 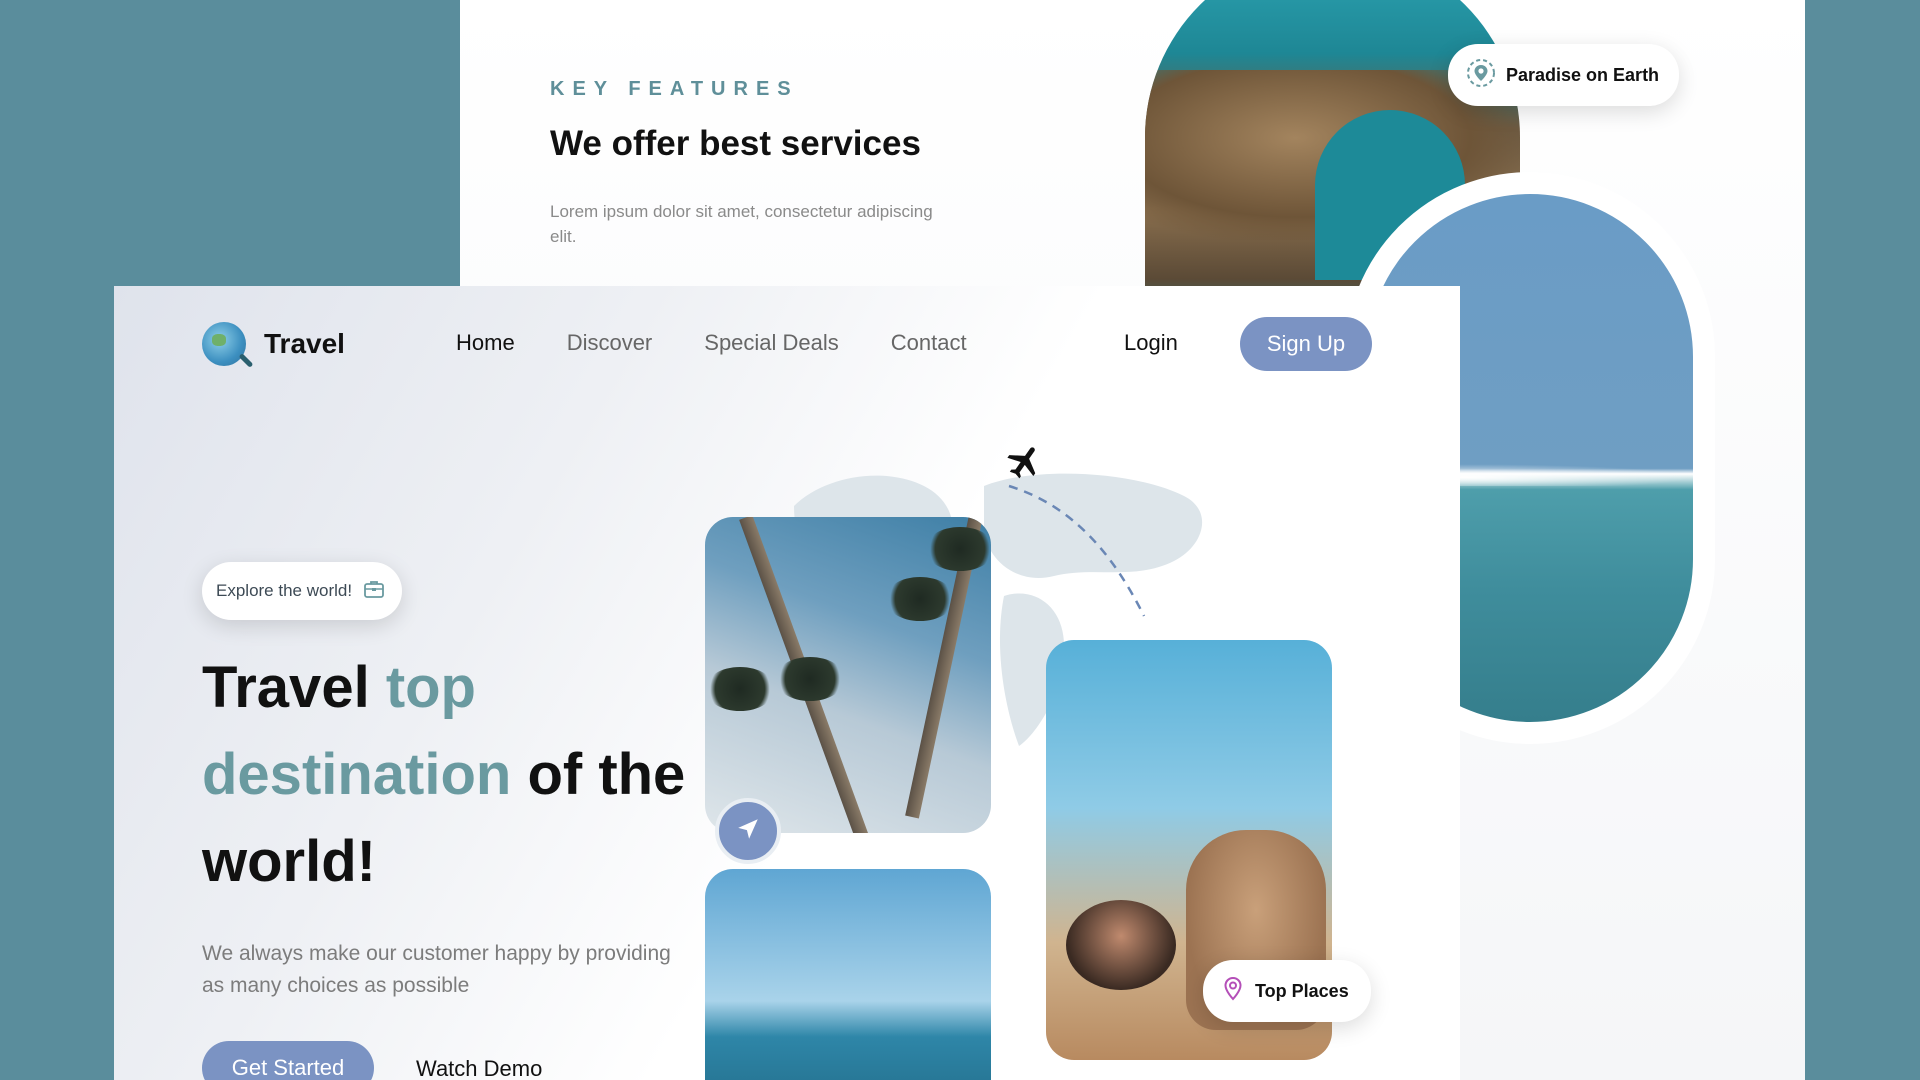 What do you see at coordinates (479, 1068) in the screenshot?
I see `watch-demo-link: Watch Demo` at bounding box center [479, 1068].